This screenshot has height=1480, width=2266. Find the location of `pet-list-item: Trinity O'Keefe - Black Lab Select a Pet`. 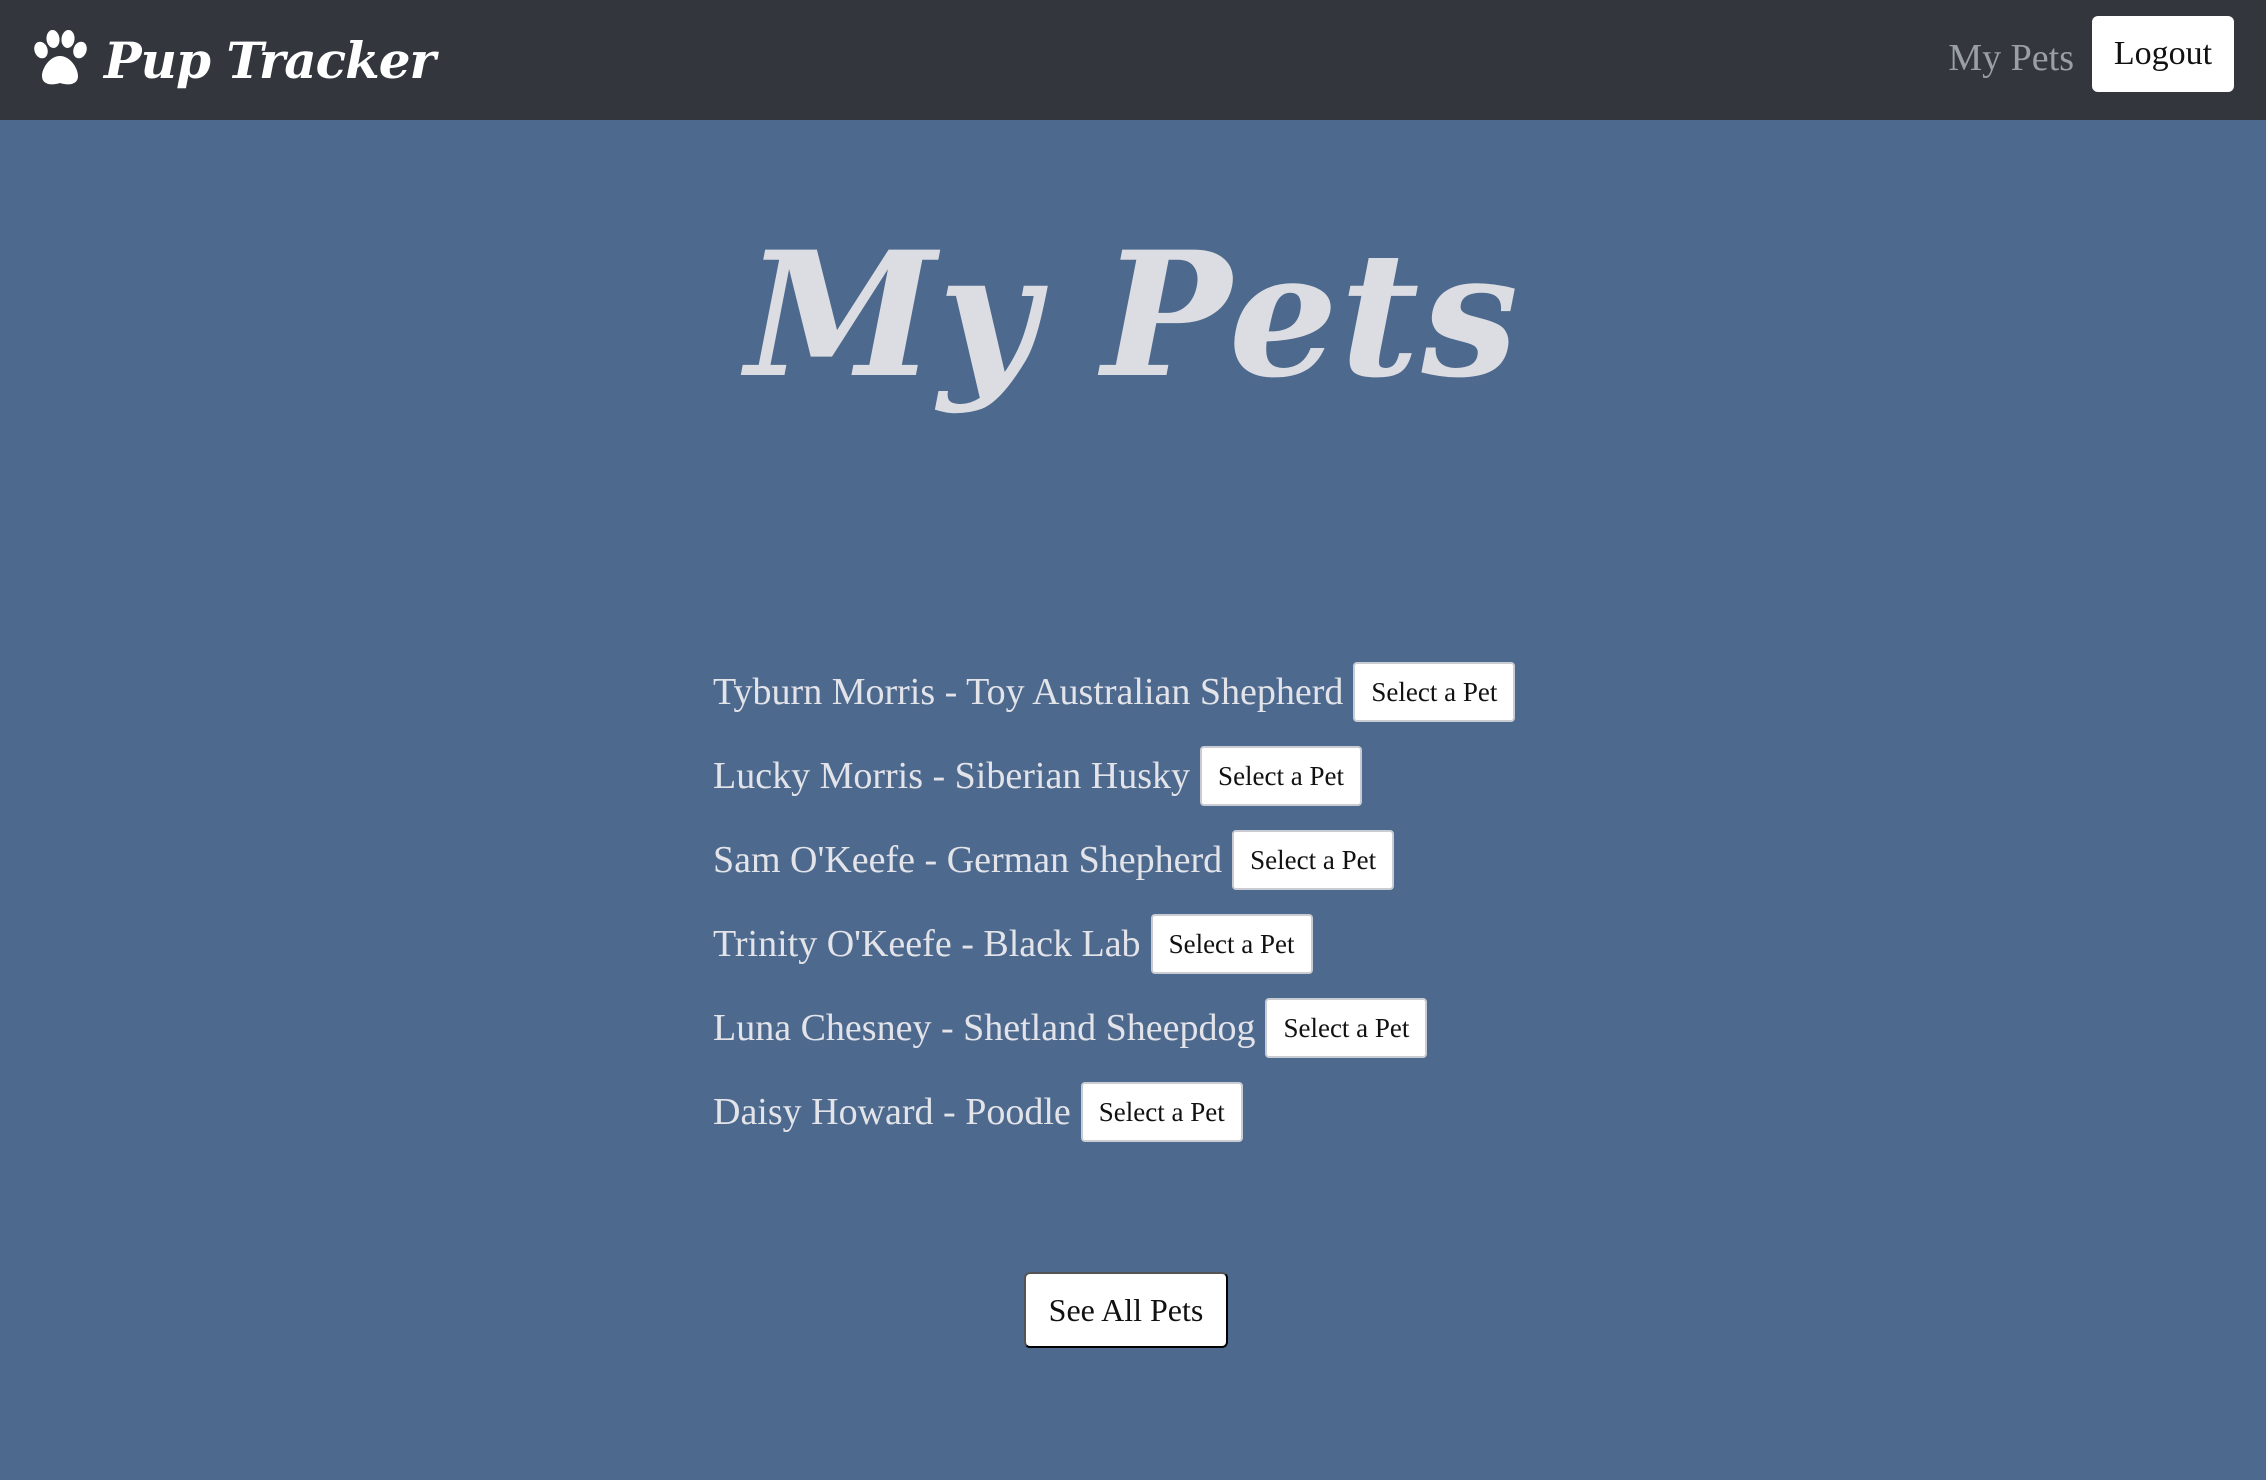

pet-list-item: Trinity O'Keefe - Black Lab Select a Pet is located at coordinates (1114, 944).